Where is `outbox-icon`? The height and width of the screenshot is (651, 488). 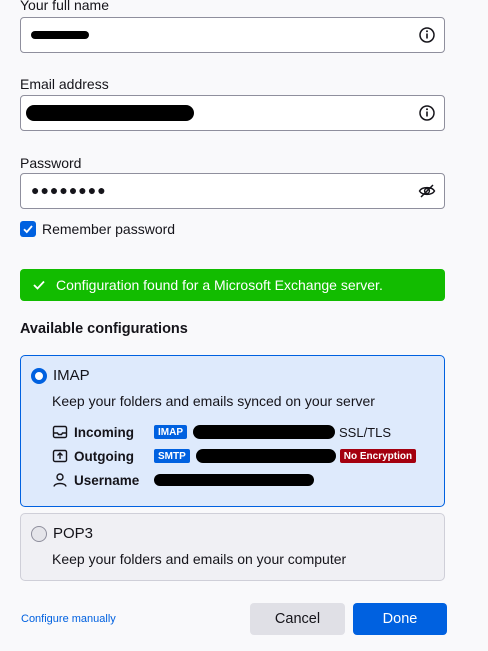
outbox-icon is located at coordinates (60, 456).